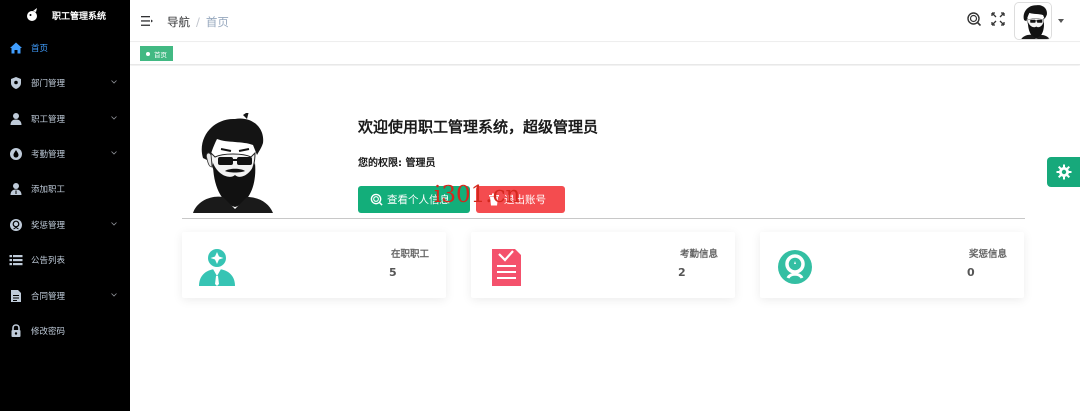 Image resolution: width=1080 pixels, height=411 pixels. What do you see at coordinates (160, 54) in the screenshot?
I see `tag-label: 首页` at bounding box center [160, 54].